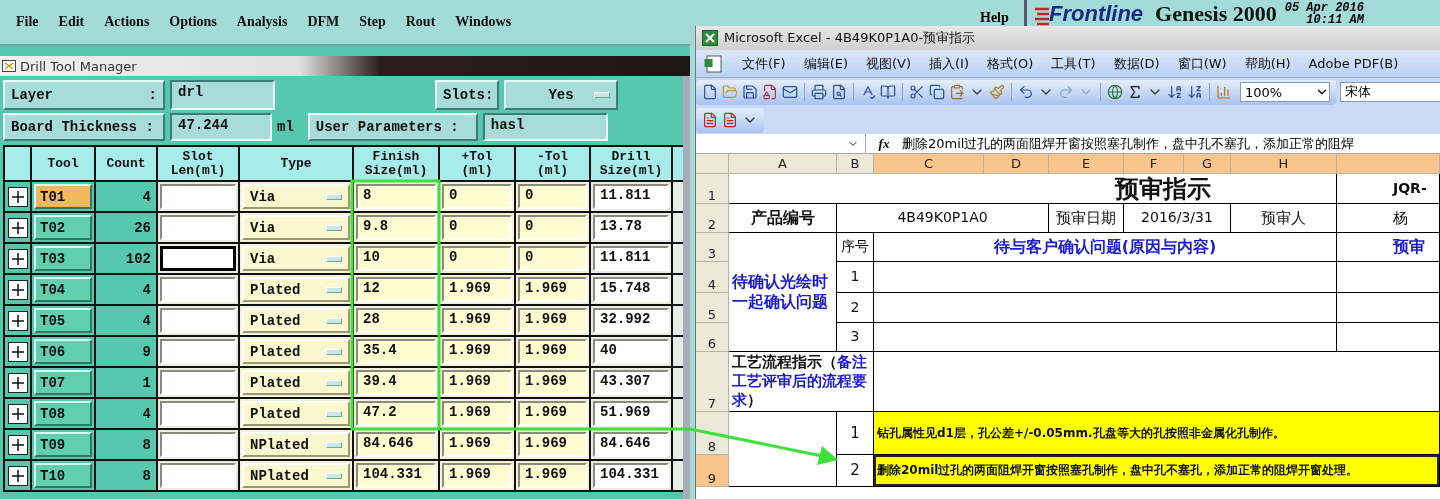 Image resolution: width=1440 pixels, height=499 pixels. What do you see at coordinates (1086, 164) in the screenshot?
I see `column-header: E` at bounding box center [1086, 164].